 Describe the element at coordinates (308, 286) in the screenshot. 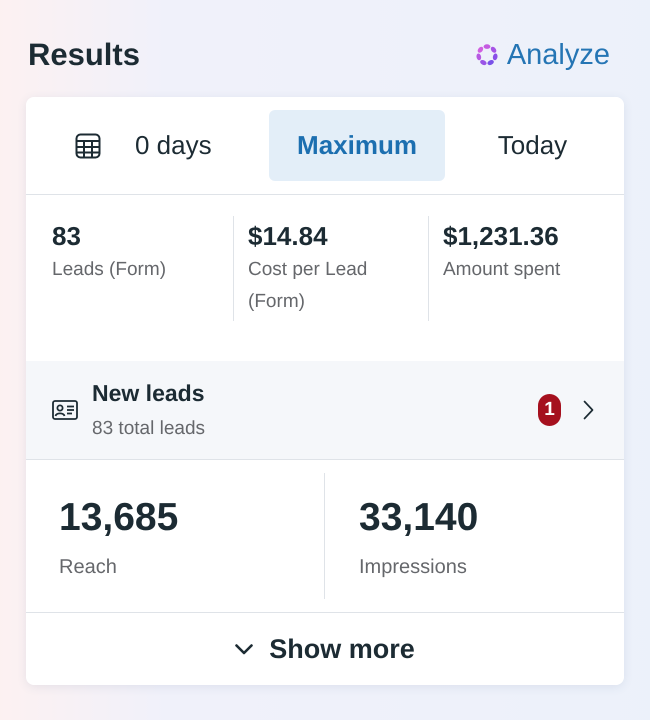

I see `metric-label: Cost per Lead (Form)` at that location.